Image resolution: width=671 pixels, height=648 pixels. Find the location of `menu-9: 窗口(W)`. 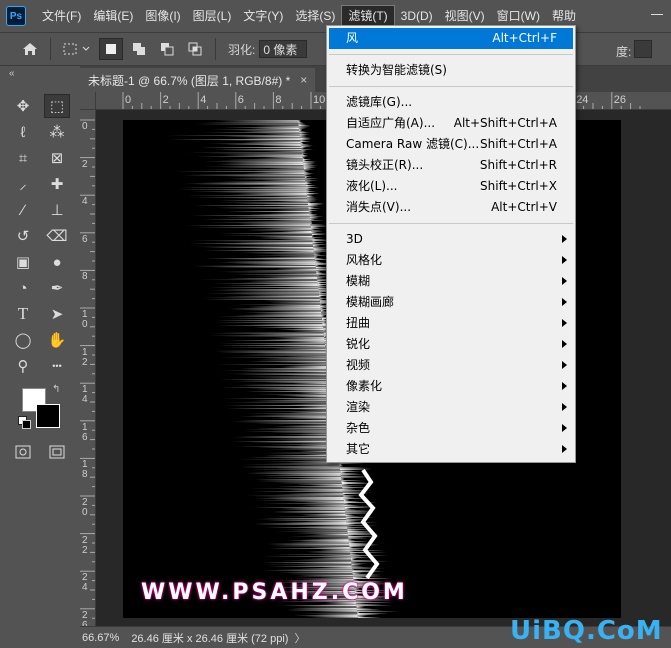

menu-9: 窗口(W) is located at coordinates (518, 16).